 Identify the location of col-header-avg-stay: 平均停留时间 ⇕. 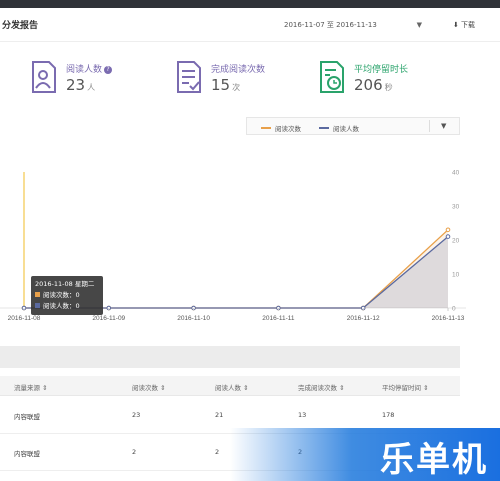
(405, 387).